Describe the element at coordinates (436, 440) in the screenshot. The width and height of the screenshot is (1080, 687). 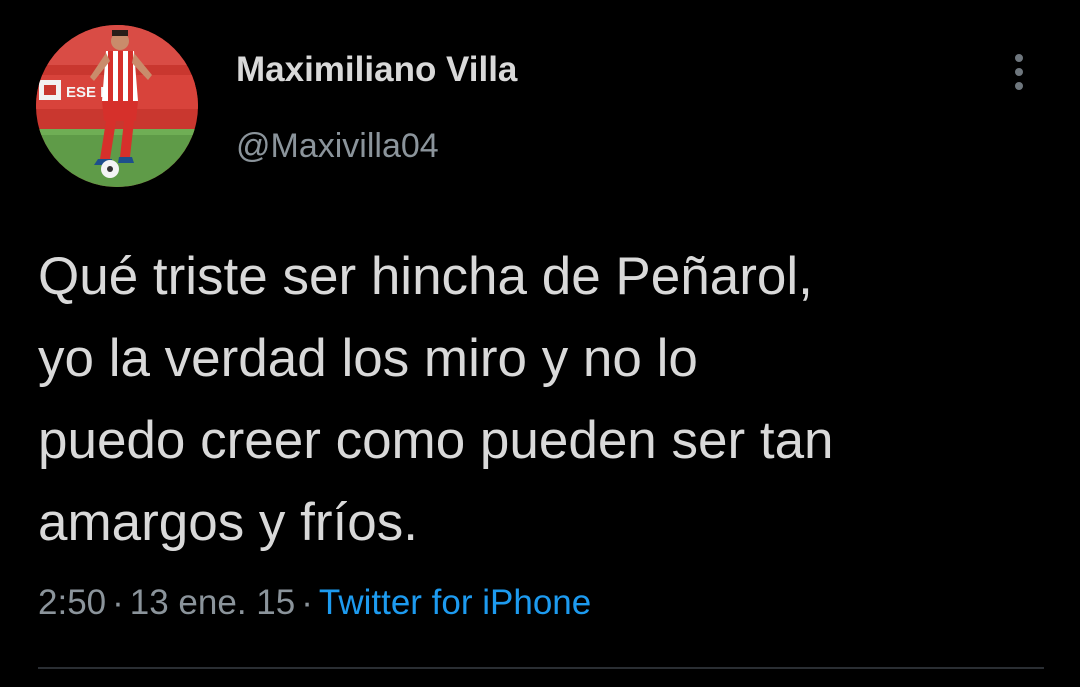
I see `tweet-text-line: puedo creer como pueden ser tan` at that location.